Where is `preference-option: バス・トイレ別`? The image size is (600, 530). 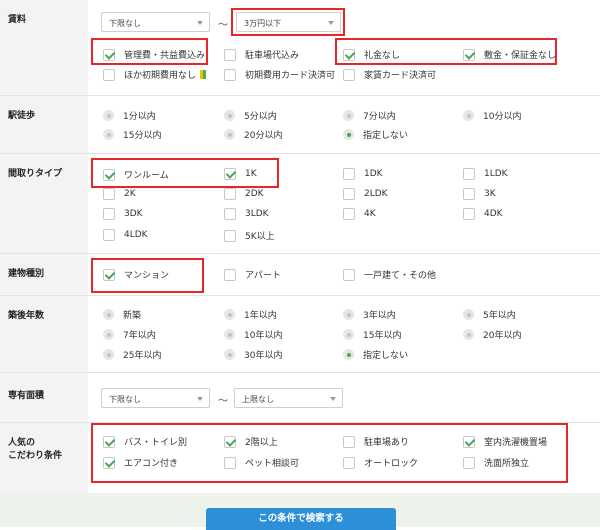
preference-option: バス・トイレ別 is located at coordinates (145, 441).